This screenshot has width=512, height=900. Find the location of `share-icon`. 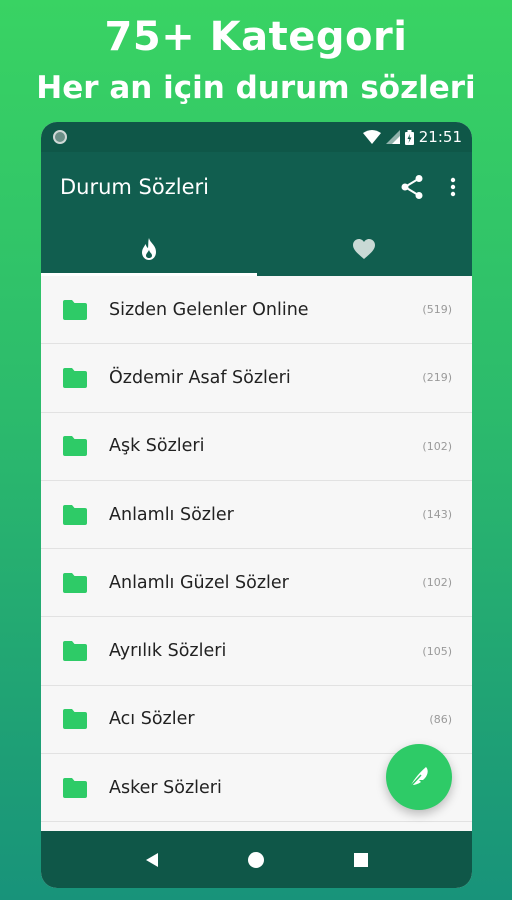

share-icon is located at coordinates (412, 187).